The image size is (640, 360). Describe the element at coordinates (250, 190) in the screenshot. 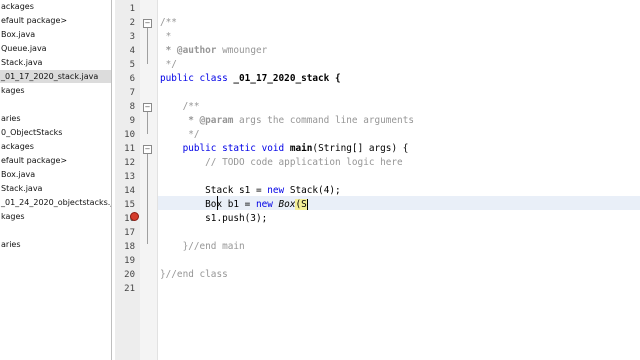

I see `code-line-14: Stack s1 = new Stack(4);` at that location.